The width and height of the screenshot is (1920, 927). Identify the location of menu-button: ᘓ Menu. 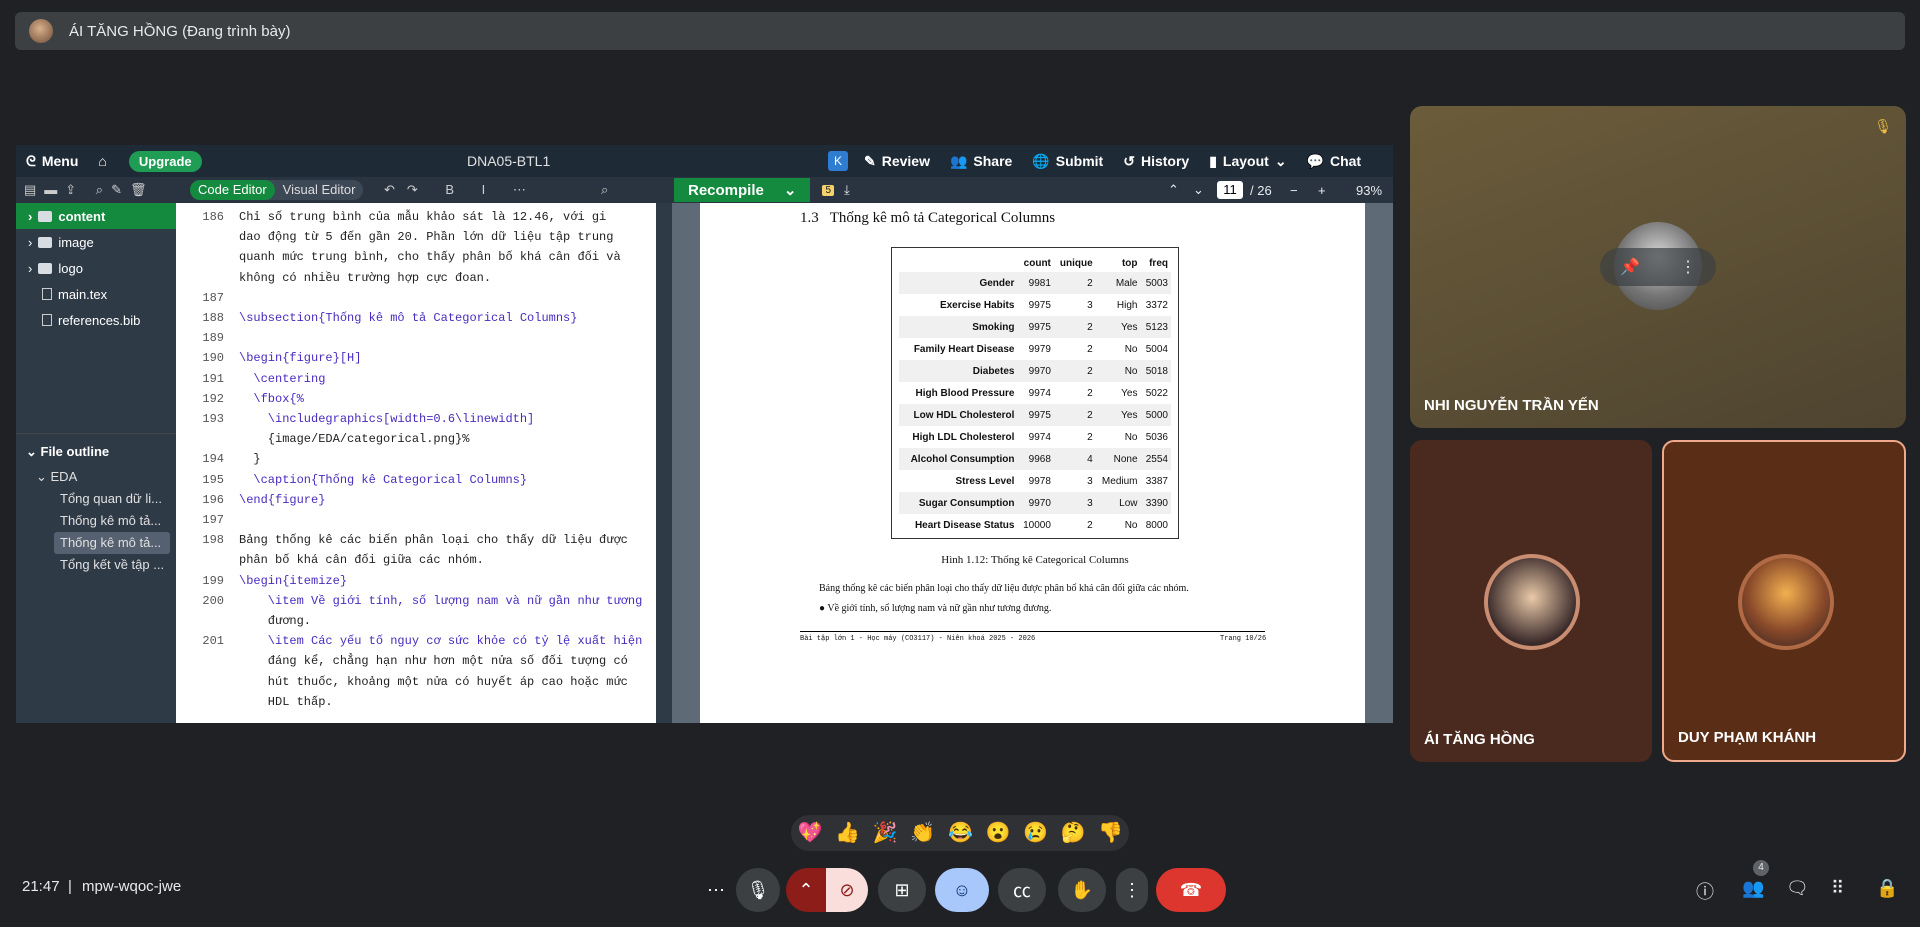
(52, 161).